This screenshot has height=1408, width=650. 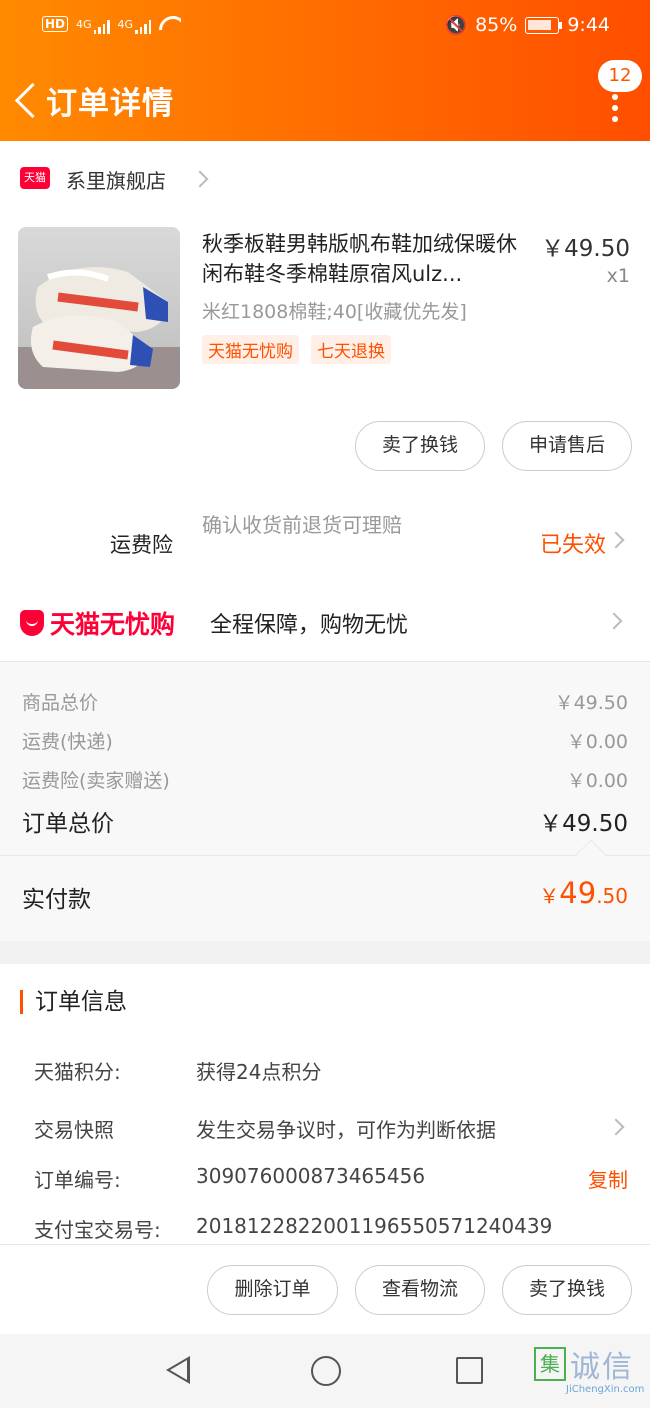 I want to click on battery-icon, so click(x=544, y=25).